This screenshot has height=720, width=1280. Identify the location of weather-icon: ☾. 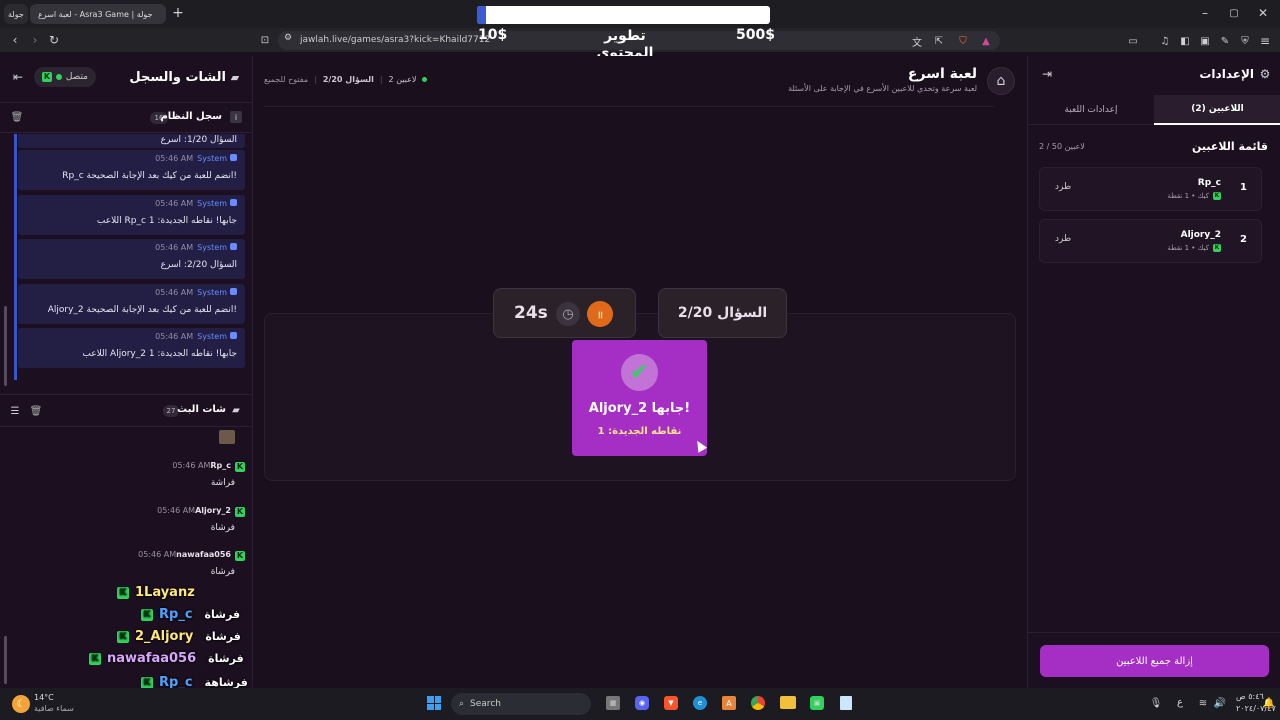
(21, 704).